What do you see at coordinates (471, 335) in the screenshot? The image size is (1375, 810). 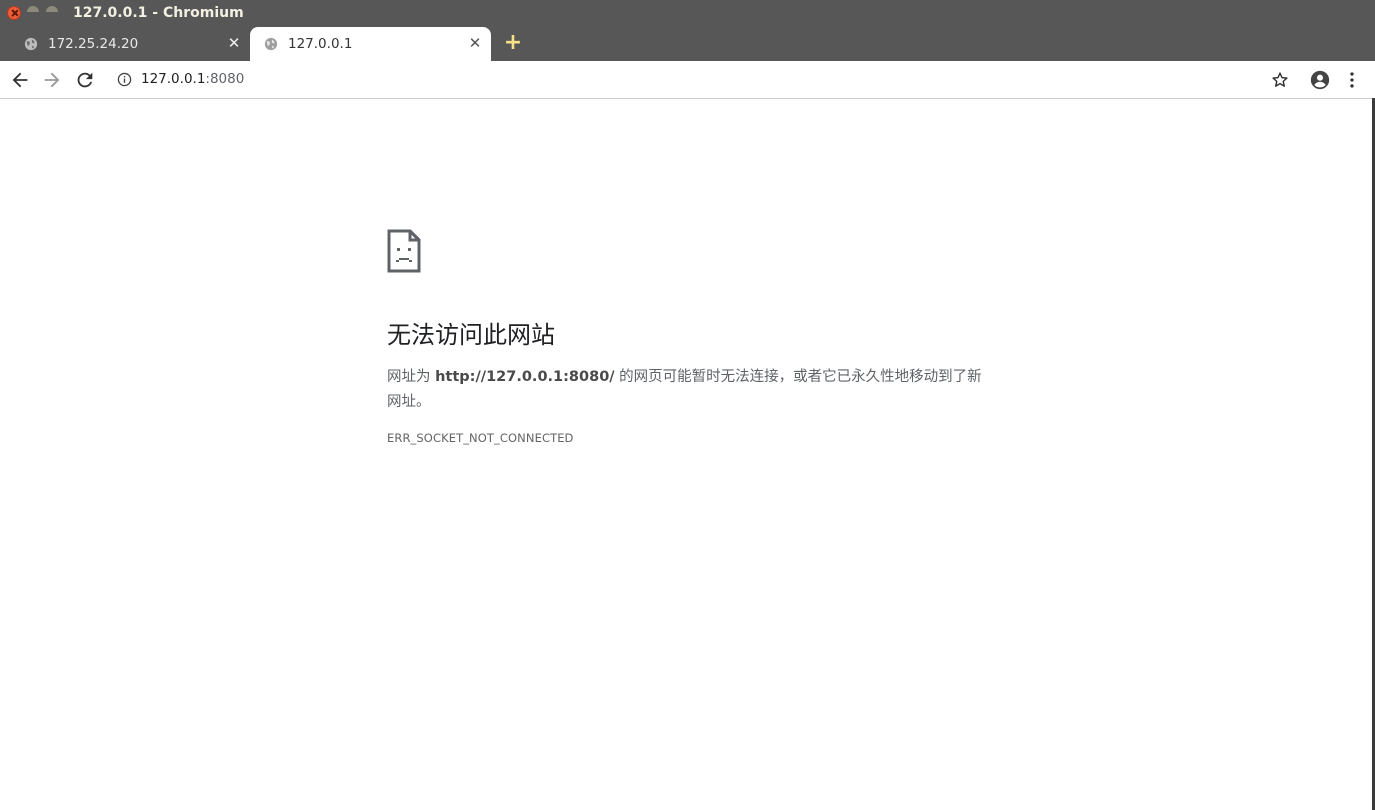 I see `error-heading: 无法访问此网站` at bounding box center [471, 335].